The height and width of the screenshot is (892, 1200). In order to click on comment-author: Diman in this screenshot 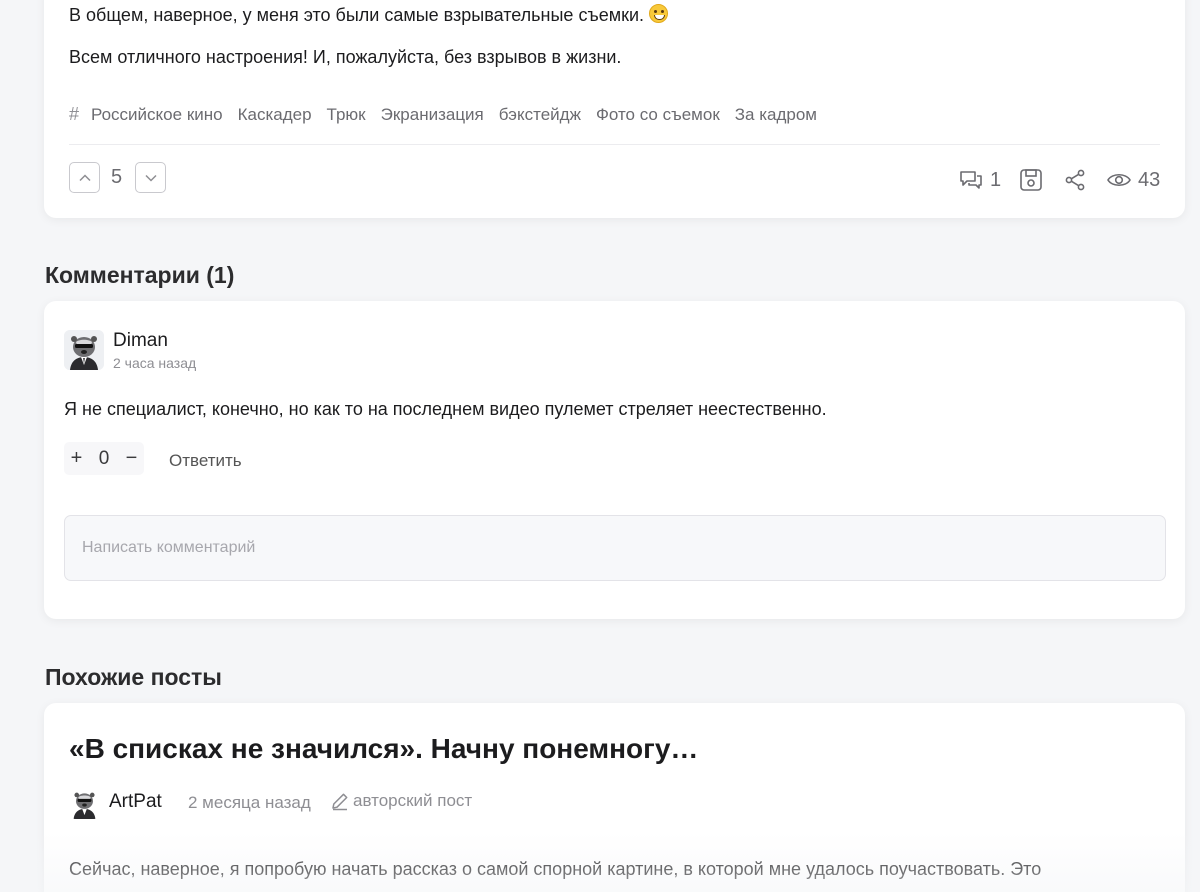, I will do `click(140, 341)`.